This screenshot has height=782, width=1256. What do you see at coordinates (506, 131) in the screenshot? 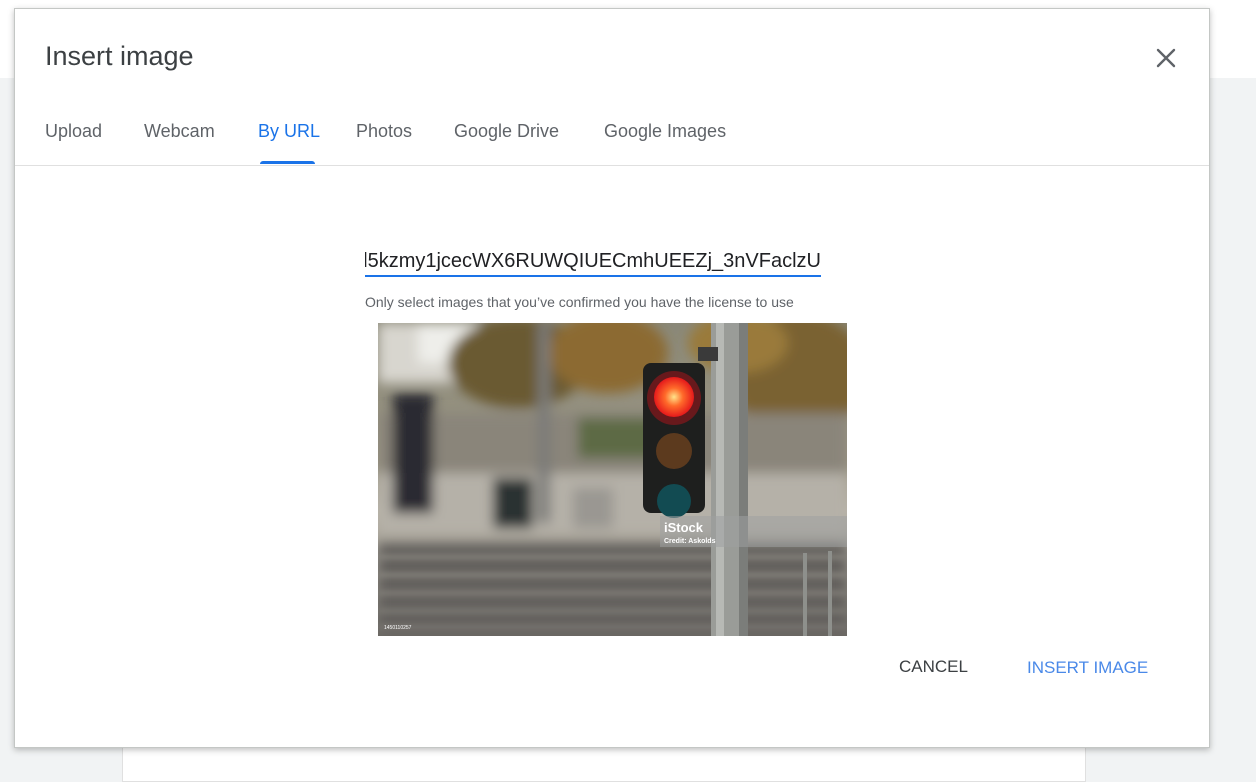
I see `tab-google-drive: Google Drive` at bounding box center [506, 131].